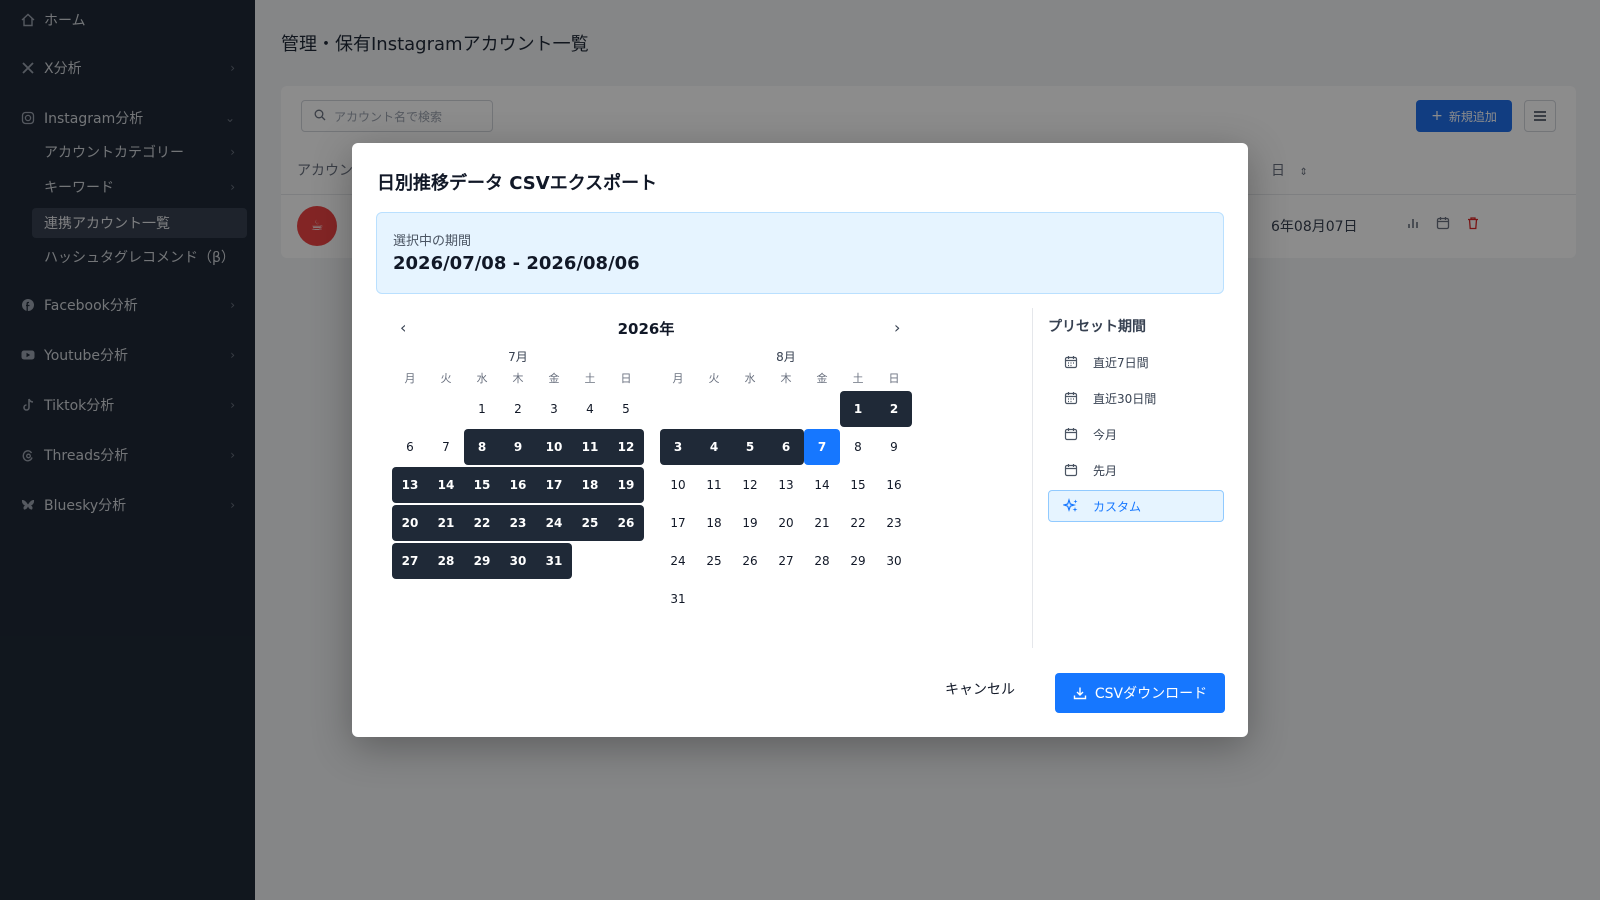 This screenshot has height=900, width=1600. Describe the element at coordinates (518, 378) in the screenshot. I see `weekday-header: 月 火 水 木 金 土 日` at that location.